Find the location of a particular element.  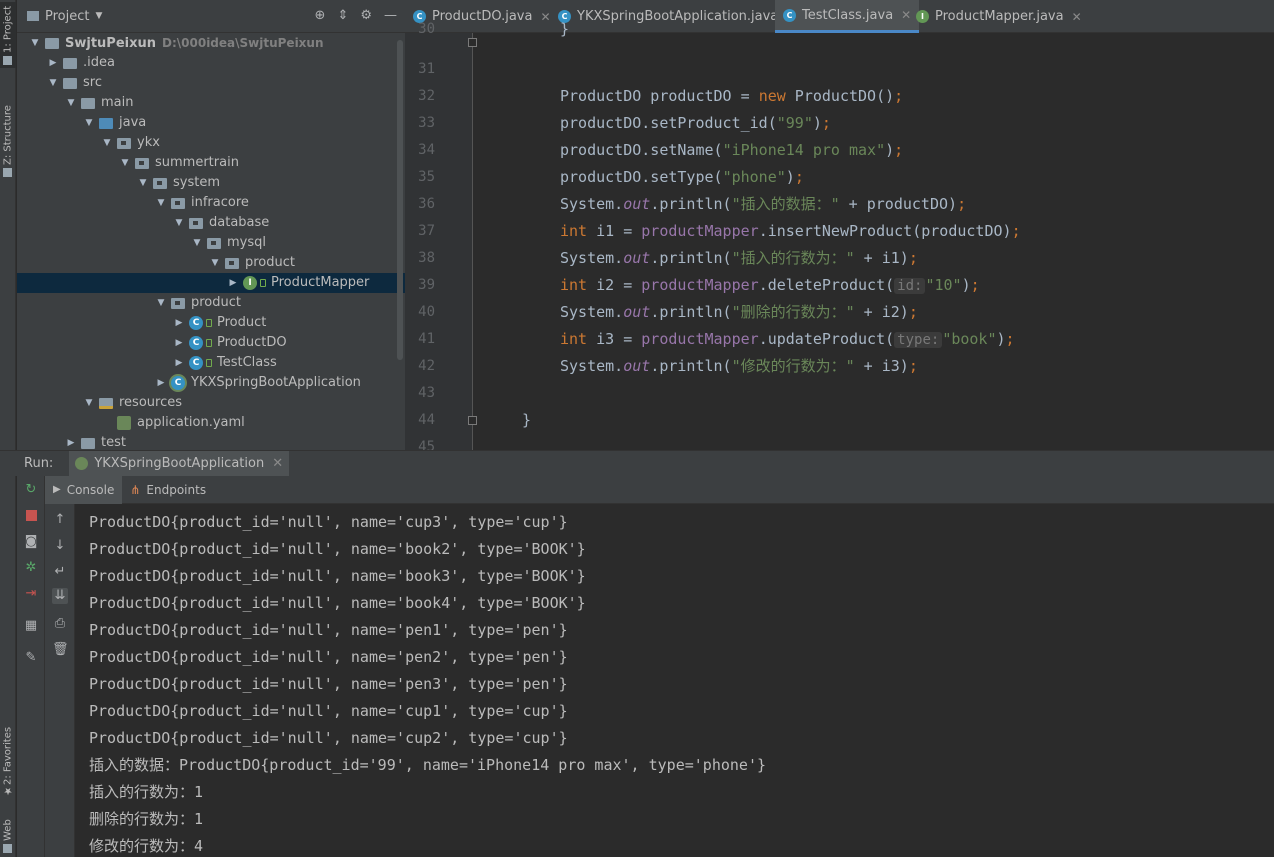

tree-row: ▼ src is located at coordinates (211, 83).